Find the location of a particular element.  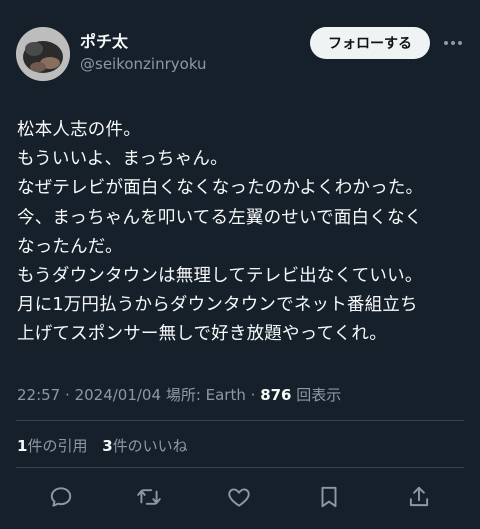

heart-icon is located at coordinates (239, 497).